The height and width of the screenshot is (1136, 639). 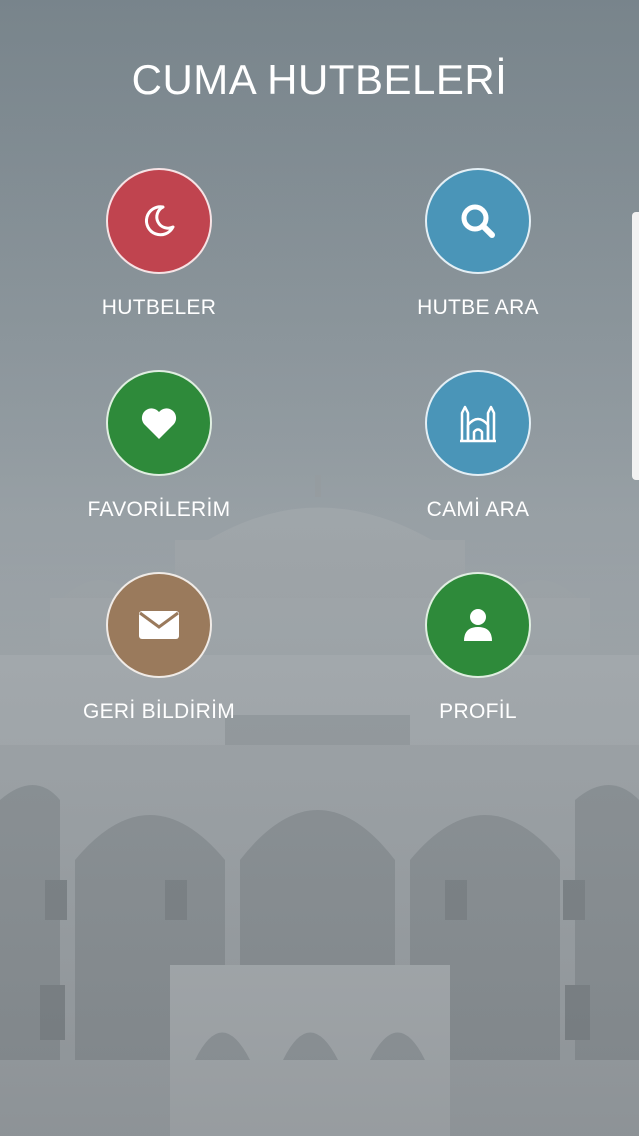 I want to click on search-icon, so click(x=478, y=221).